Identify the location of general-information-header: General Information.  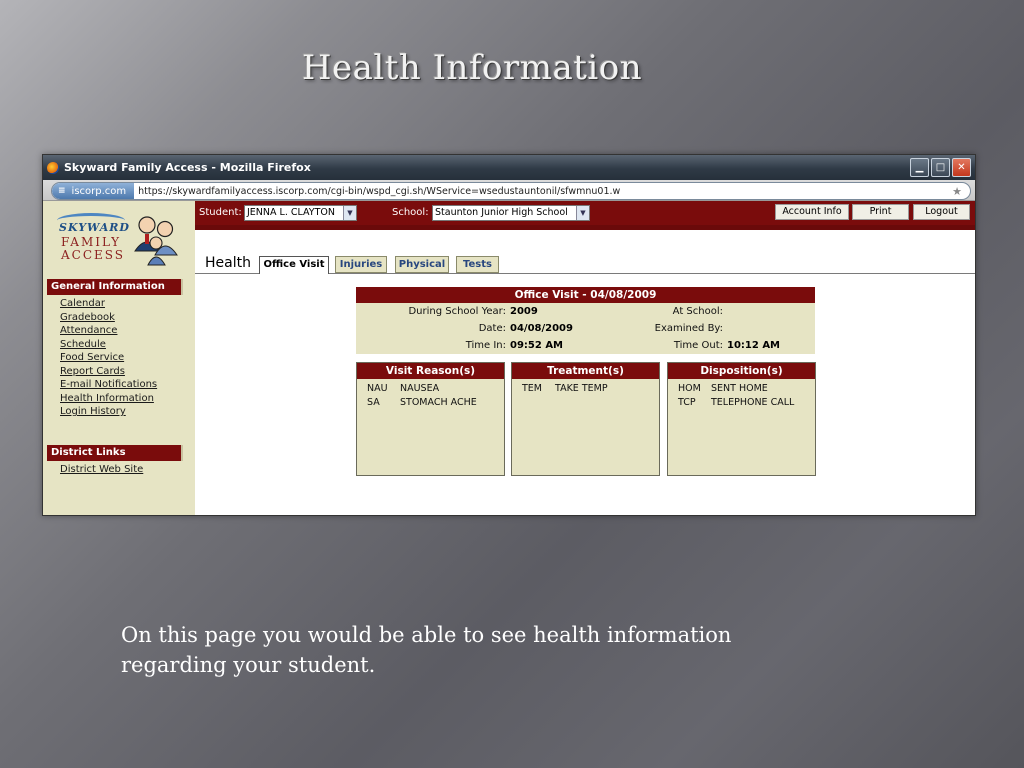
(115, 287).